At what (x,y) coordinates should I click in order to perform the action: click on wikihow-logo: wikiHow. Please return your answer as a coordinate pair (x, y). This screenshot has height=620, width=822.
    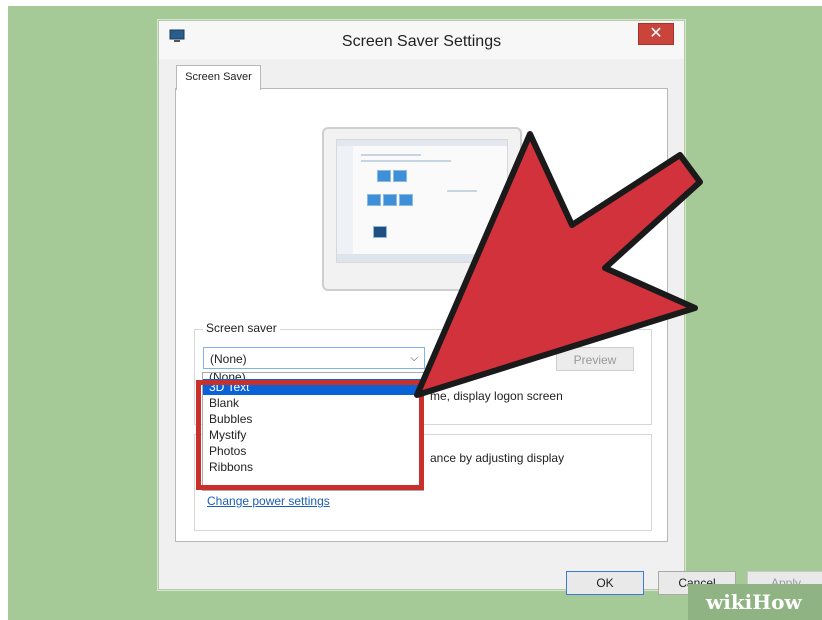
    Looking at the image, I should click on (754, 602).